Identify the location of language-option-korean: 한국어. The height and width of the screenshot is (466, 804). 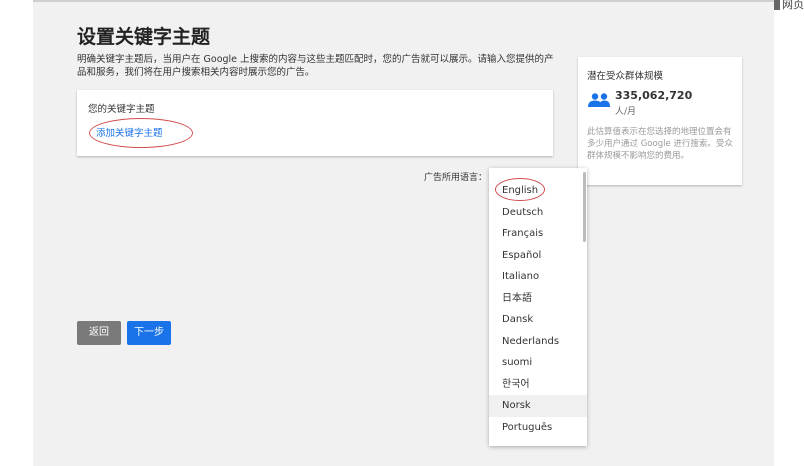
(538, 385).